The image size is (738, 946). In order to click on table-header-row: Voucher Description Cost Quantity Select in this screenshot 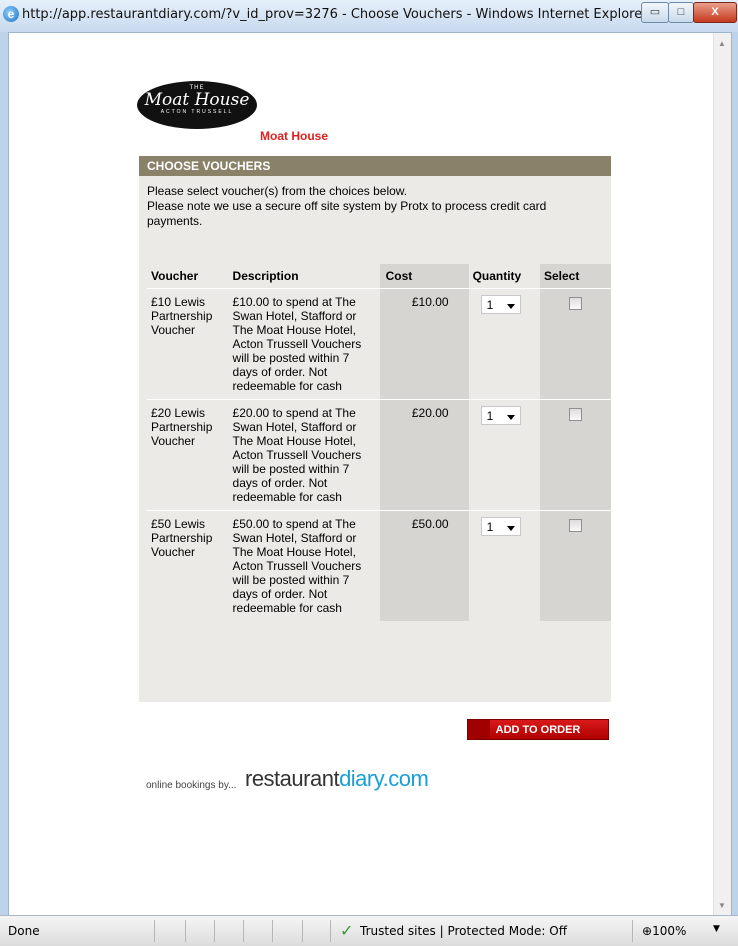, I will do `click(379, 276)`.